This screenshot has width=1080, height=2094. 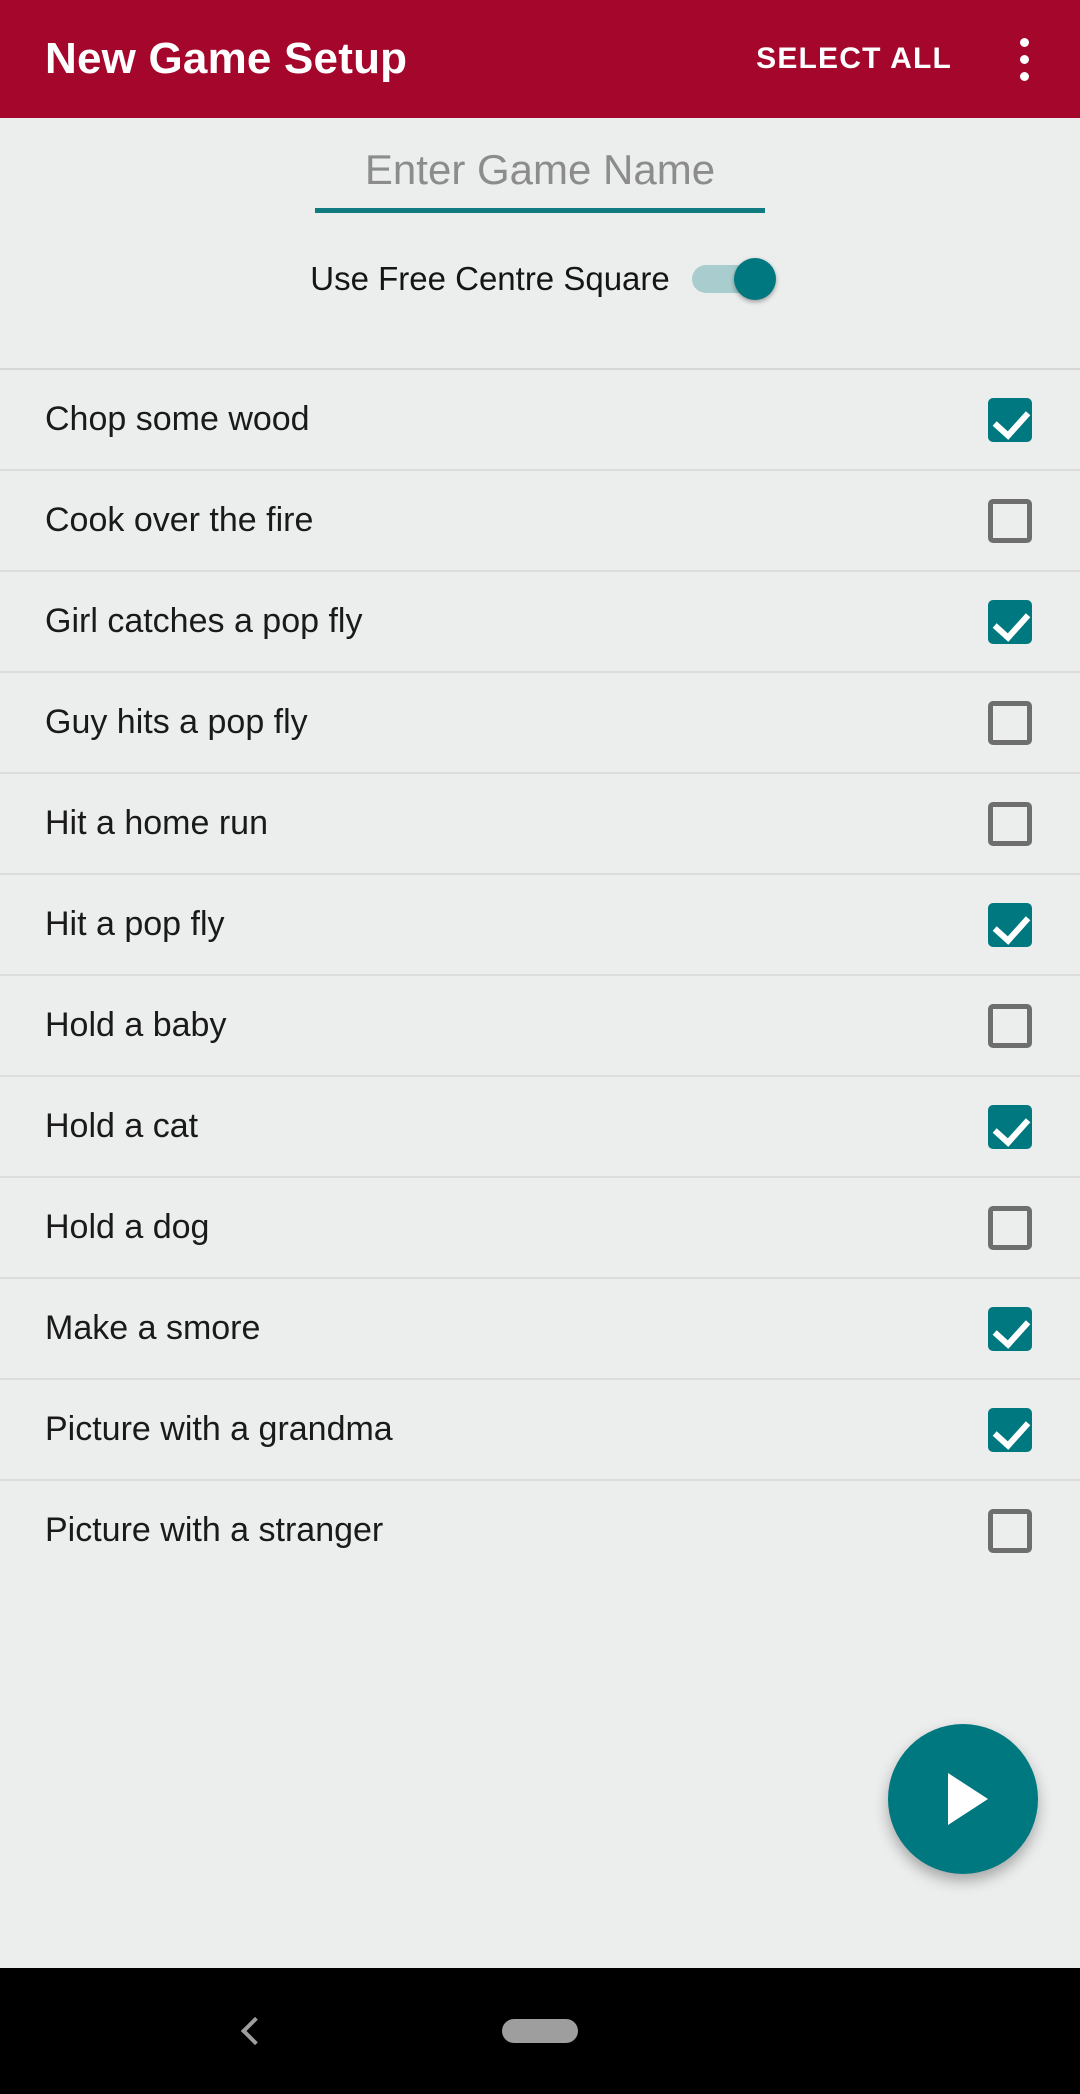 I want to click on free-centre-square-toggle, so click(x=733, y=279).